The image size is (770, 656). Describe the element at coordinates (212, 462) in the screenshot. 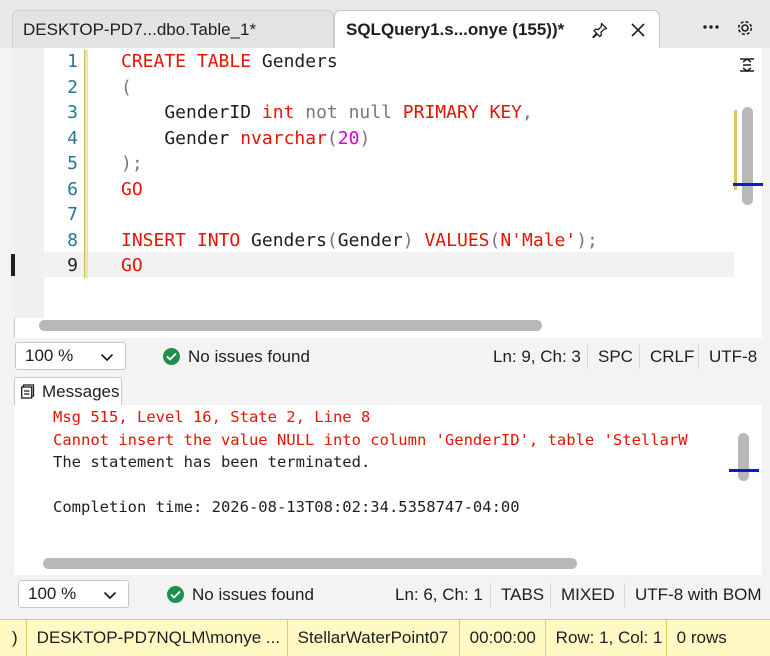

I see `message-line: The statement has been terminated.` at that location.